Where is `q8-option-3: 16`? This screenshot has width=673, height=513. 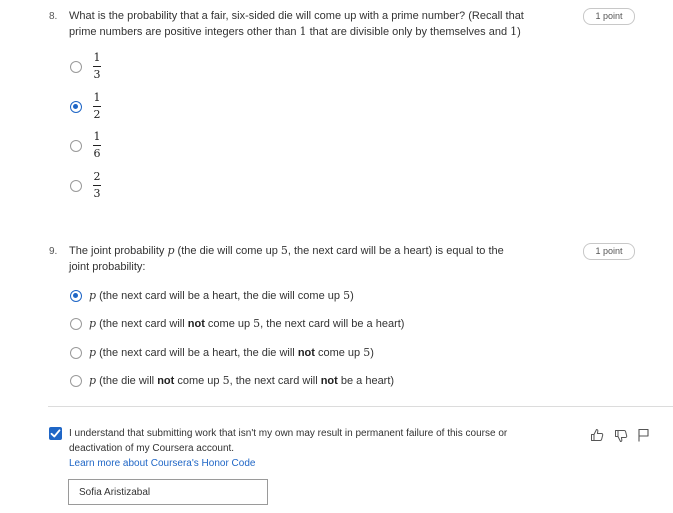
q8-option-3: 16 is located at coordinates (85, 145).